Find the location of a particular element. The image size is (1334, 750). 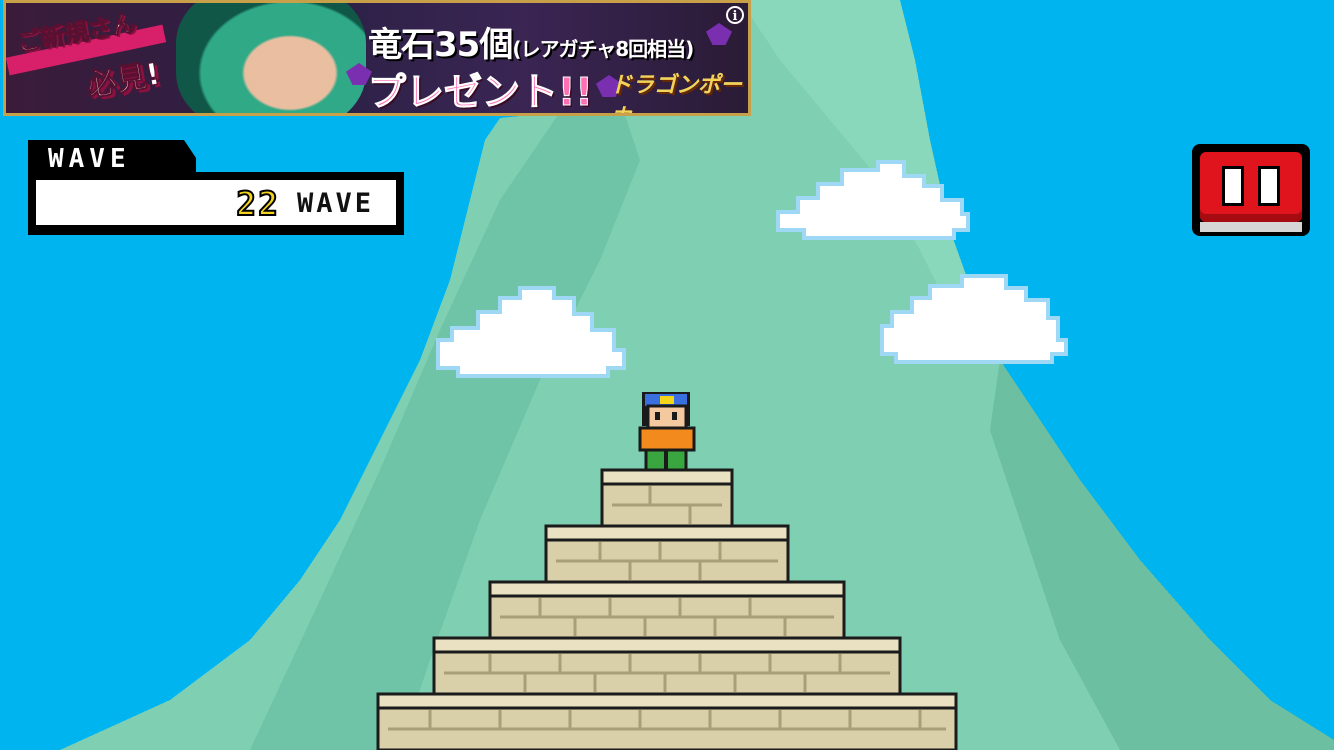

pause-button is located at coordinates (1251, 190).